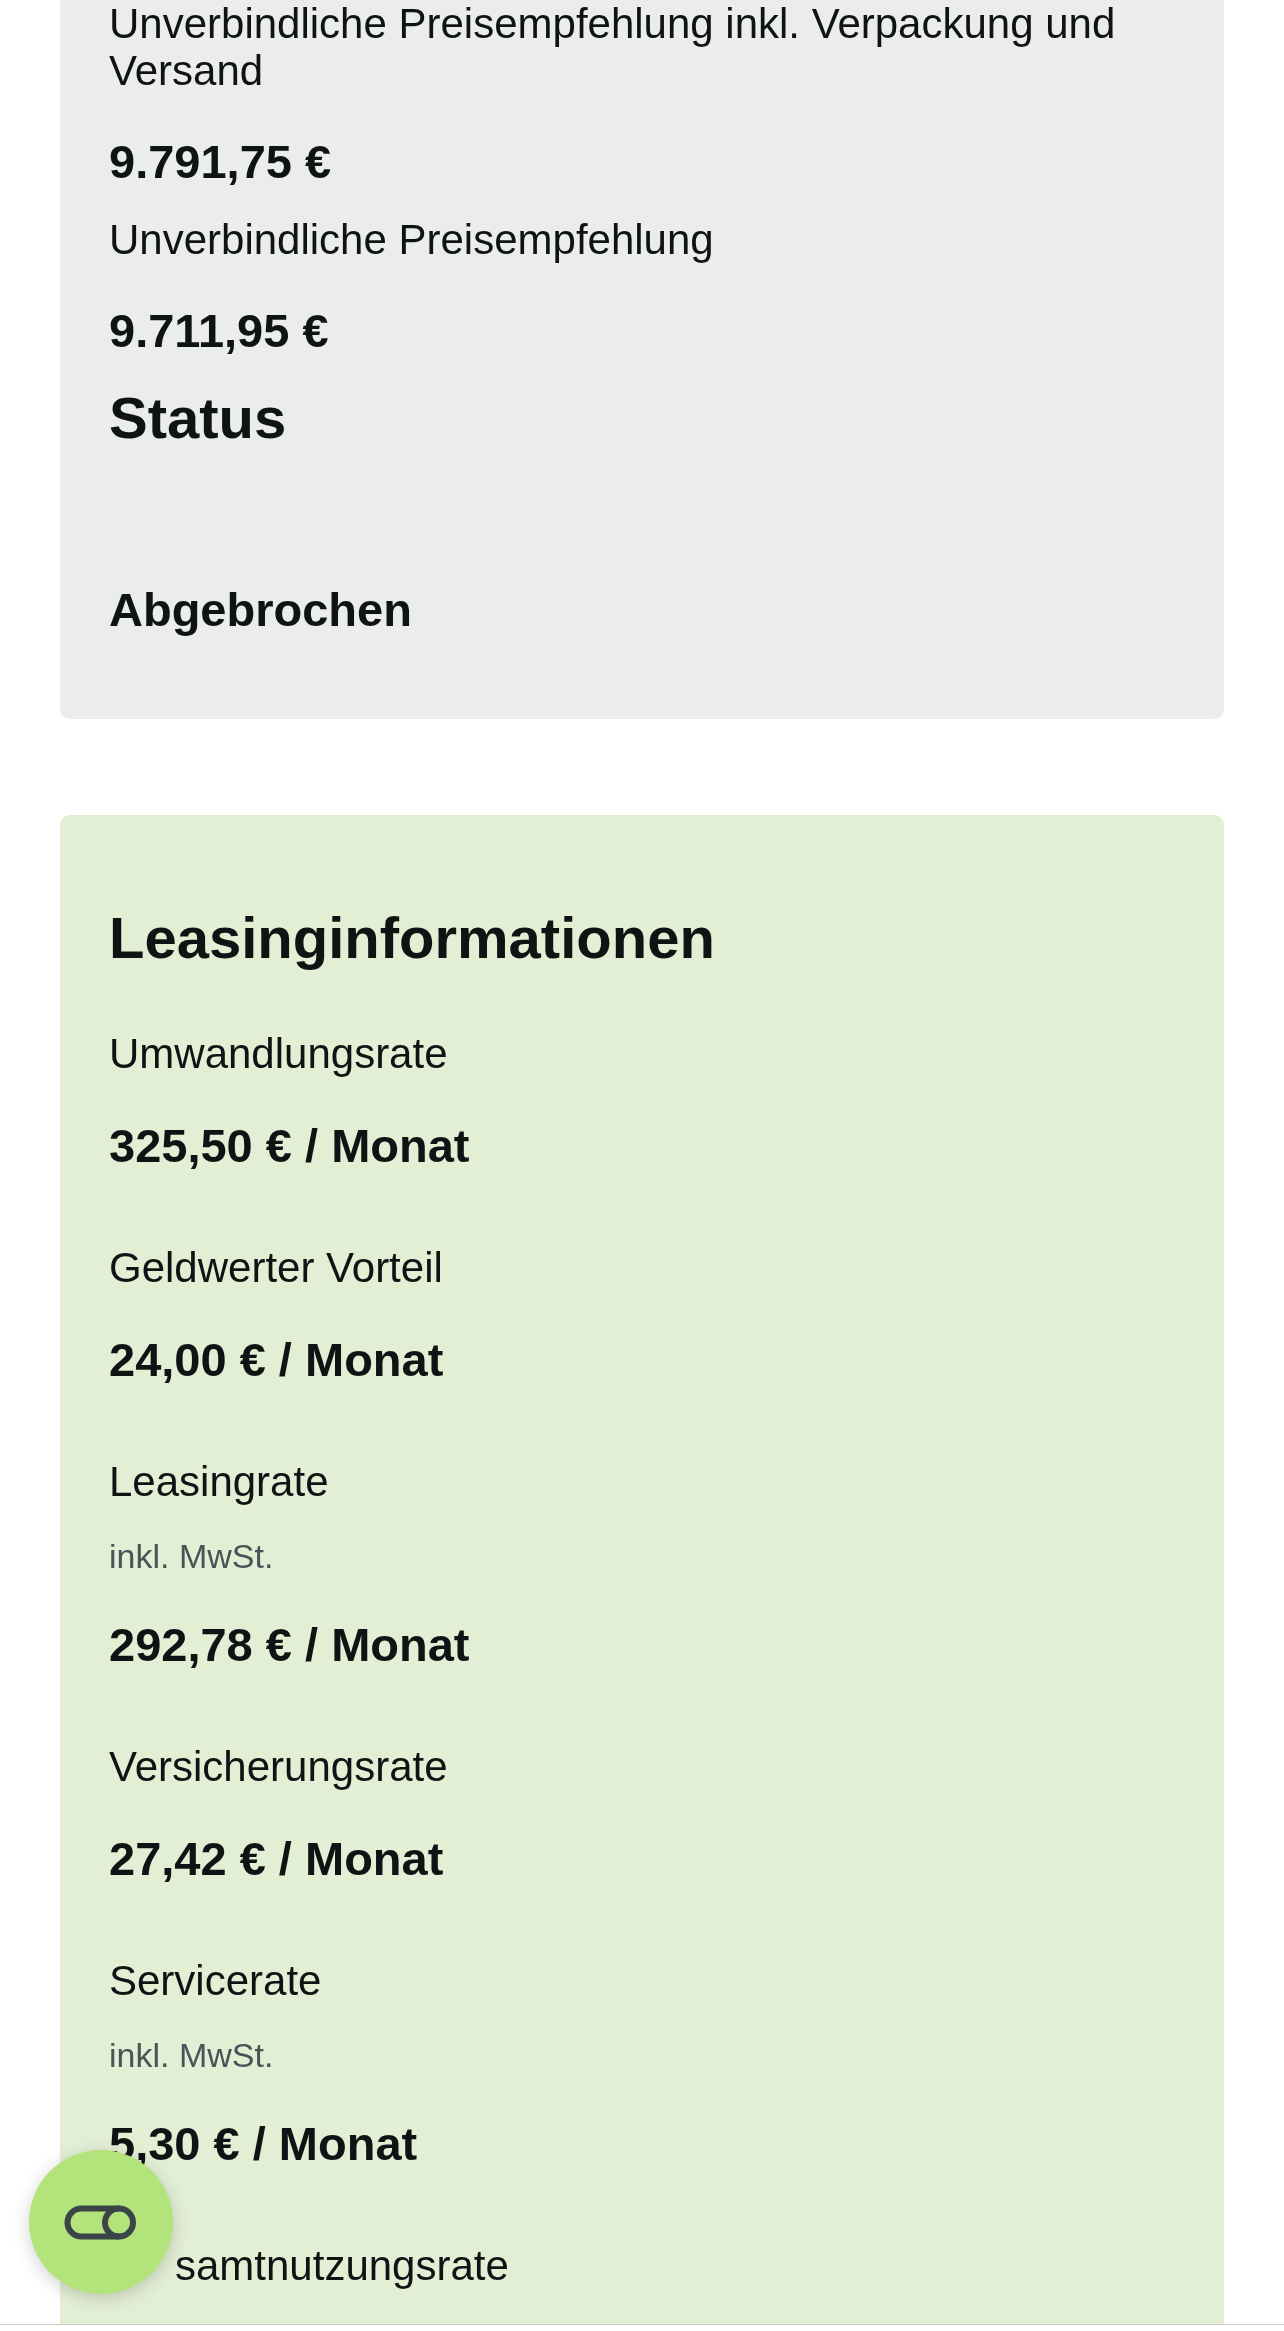  What do you see at coordinates (278, 1054) in the screenshot?
I see `rate-label: Umwandlungsrate` at bounding box center [278, 1054].